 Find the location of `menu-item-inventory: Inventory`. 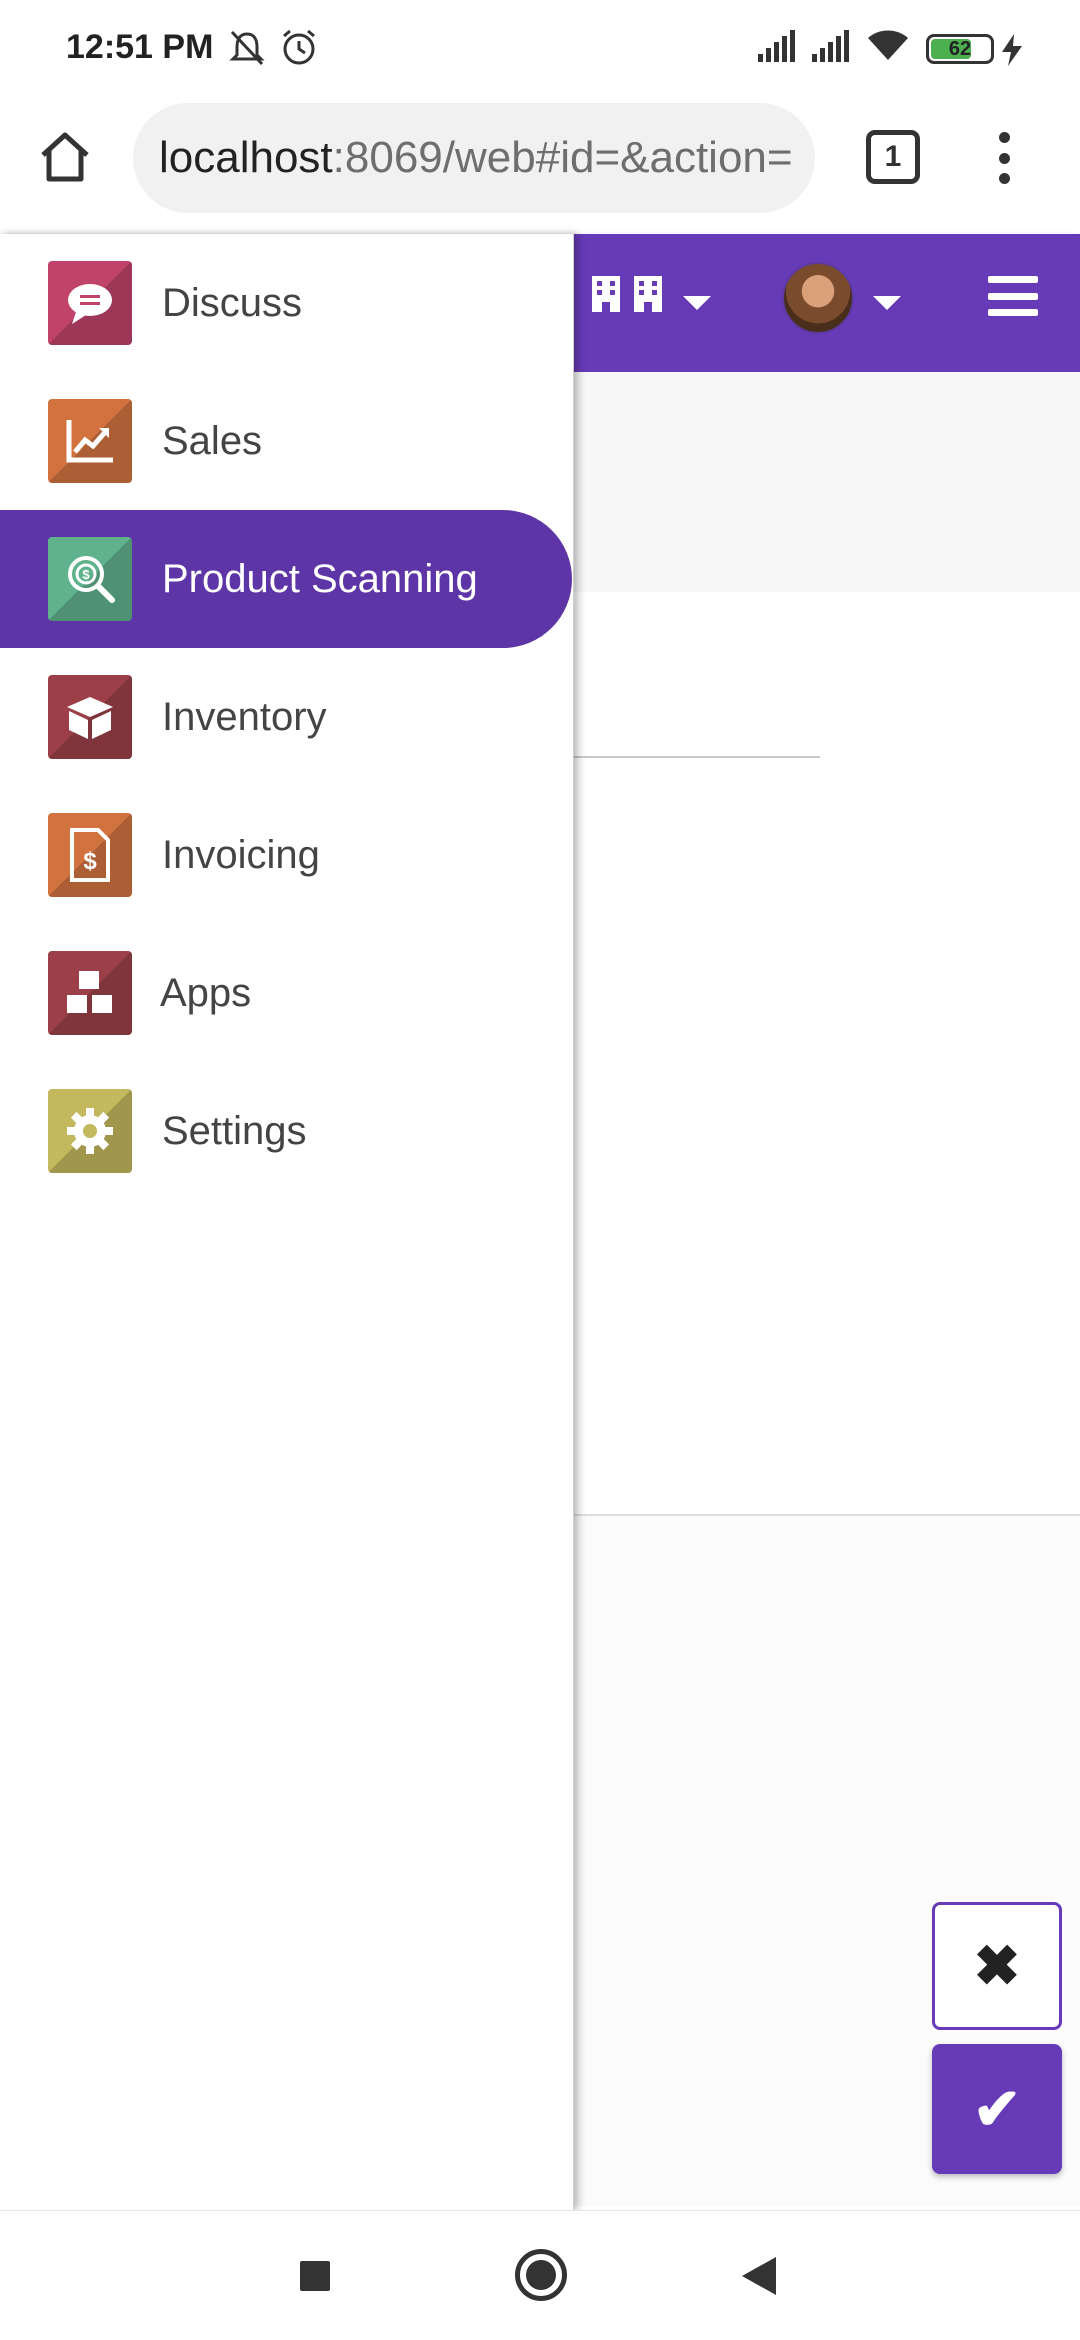

menu-item-inventory: Inventory is located at coordinates (287, 717).